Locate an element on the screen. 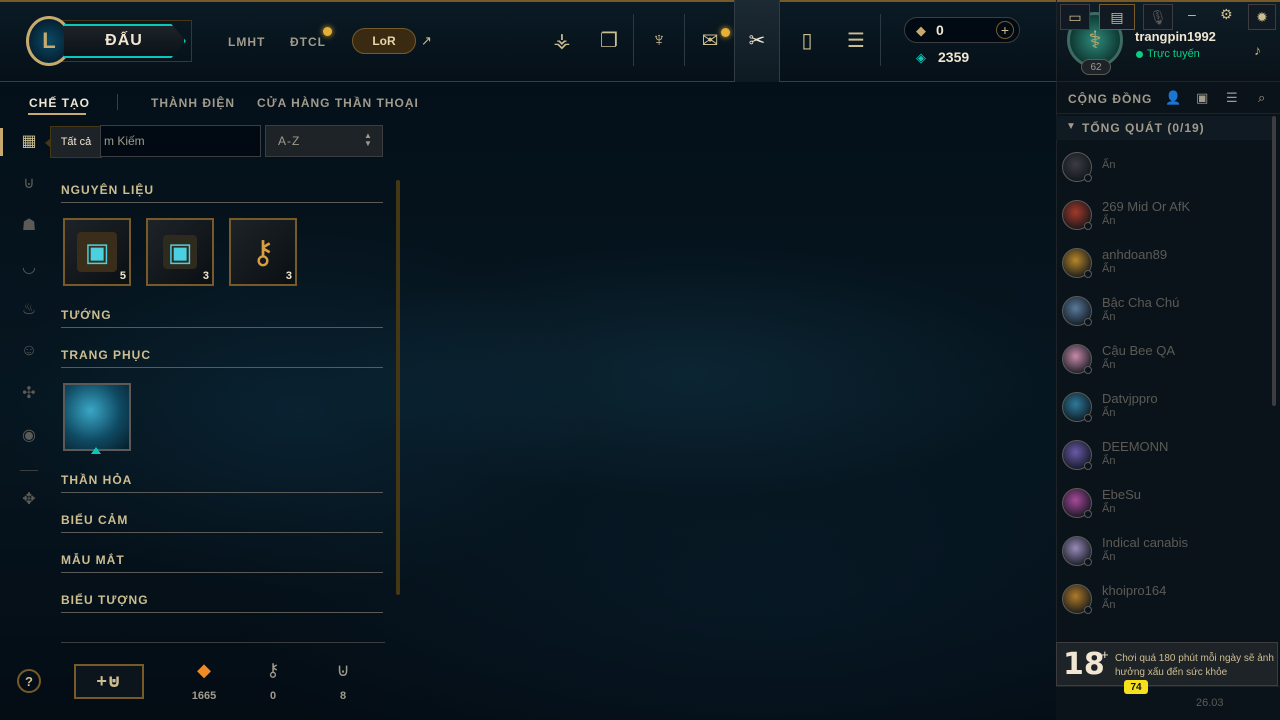  ward-filter-icon: ♨ is located at coordinates (29, 309).